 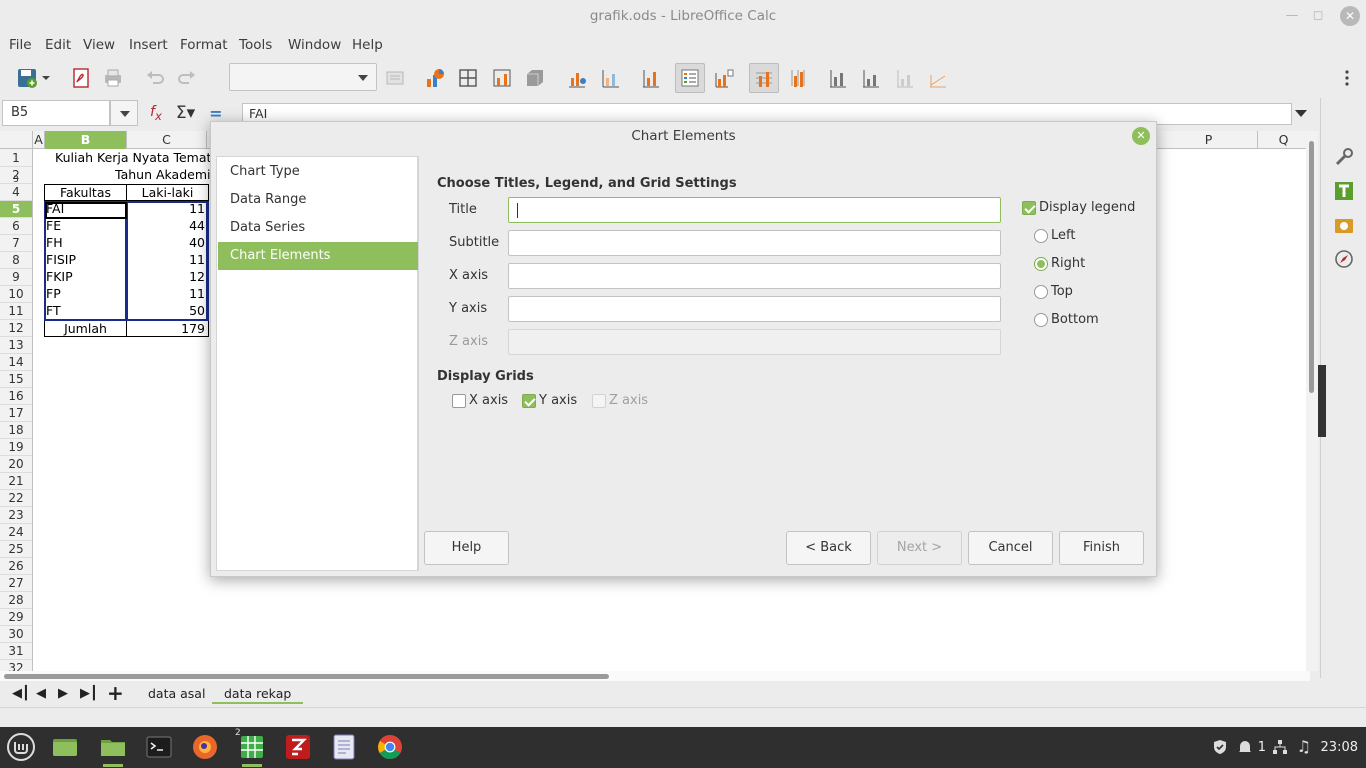 I want to click on cancel-button: Cancel, so click(x=1010, y=548).